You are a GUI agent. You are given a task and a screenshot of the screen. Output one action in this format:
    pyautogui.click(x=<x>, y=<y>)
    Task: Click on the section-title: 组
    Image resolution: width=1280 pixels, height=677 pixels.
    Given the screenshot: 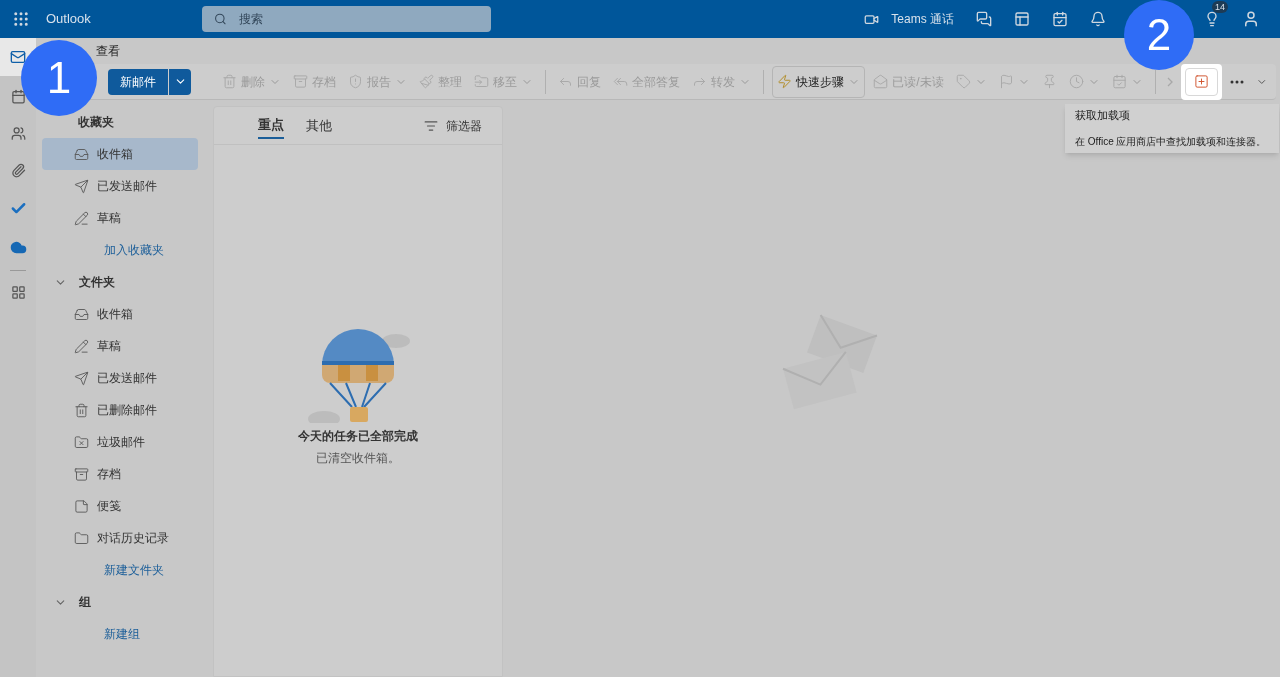 What is the action you would take?
    pyautogui.click(x=84, y=602)
    